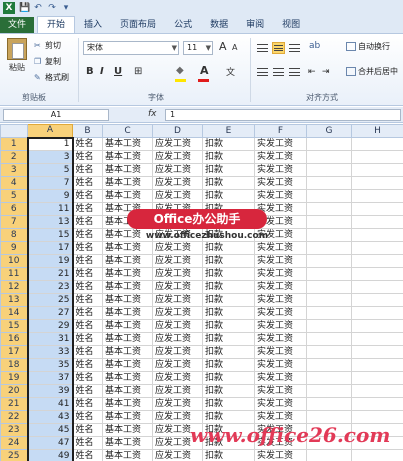 The image size is (403, 461). Describe the element at coordinates (66, 8) in the screenshot. I see `customize-toolbar-icon: ▾` at that location.